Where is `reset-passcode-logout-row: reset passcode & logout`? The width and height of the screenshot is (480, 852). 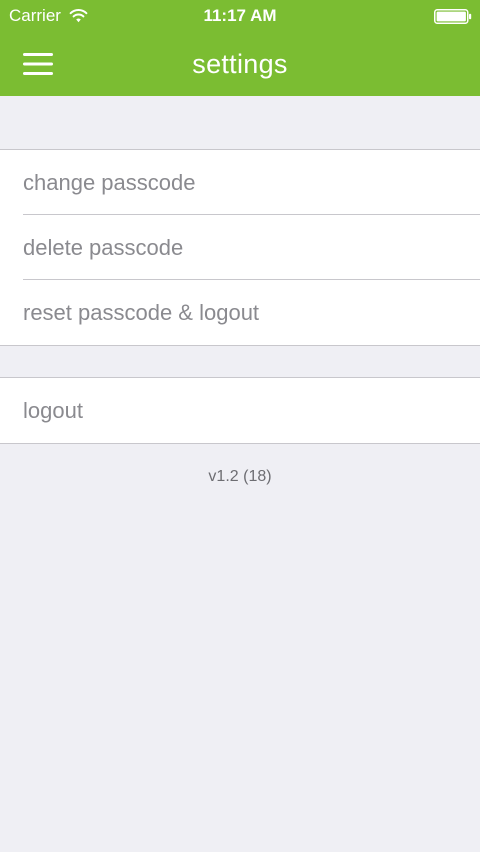
reset-passcode-logout-row: reset passcode & logout is located at coordinates (240, 312).